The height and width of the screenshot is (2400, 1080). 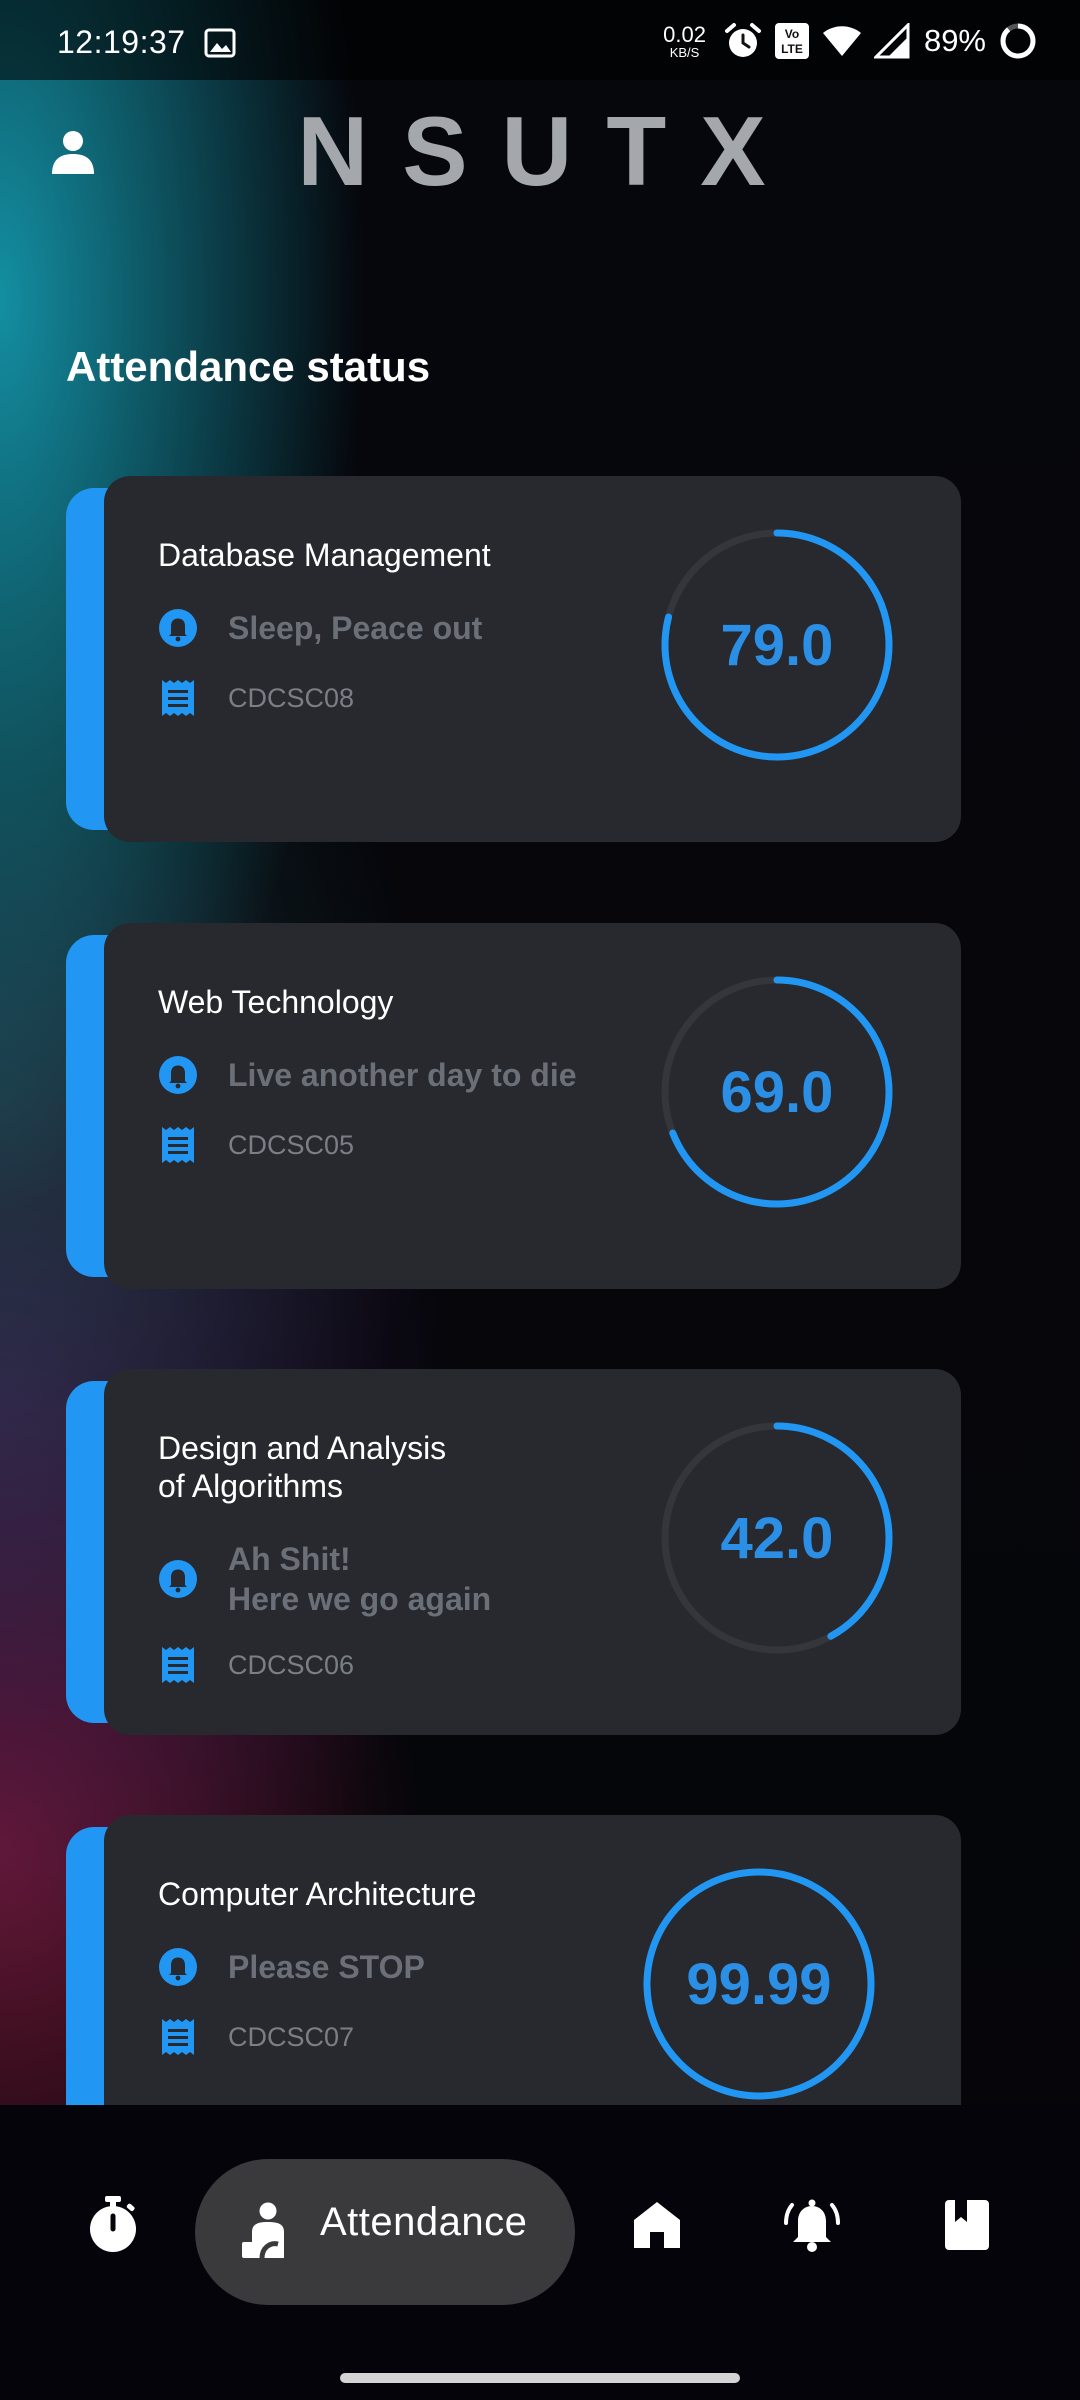 I want to click on status-row: Ah Shit! Here we go again, so click(x=324, y=1579).